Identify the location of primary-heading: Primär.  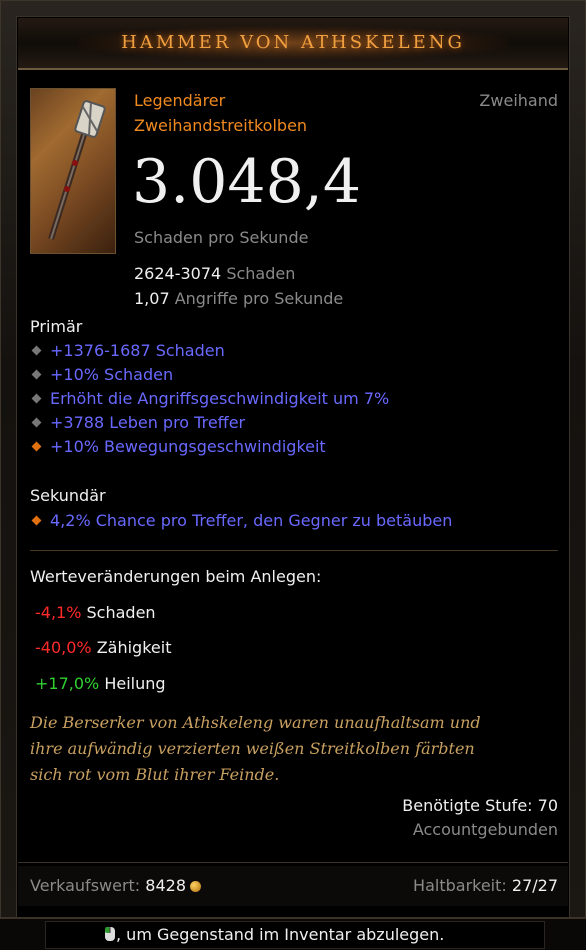
(56, 326).